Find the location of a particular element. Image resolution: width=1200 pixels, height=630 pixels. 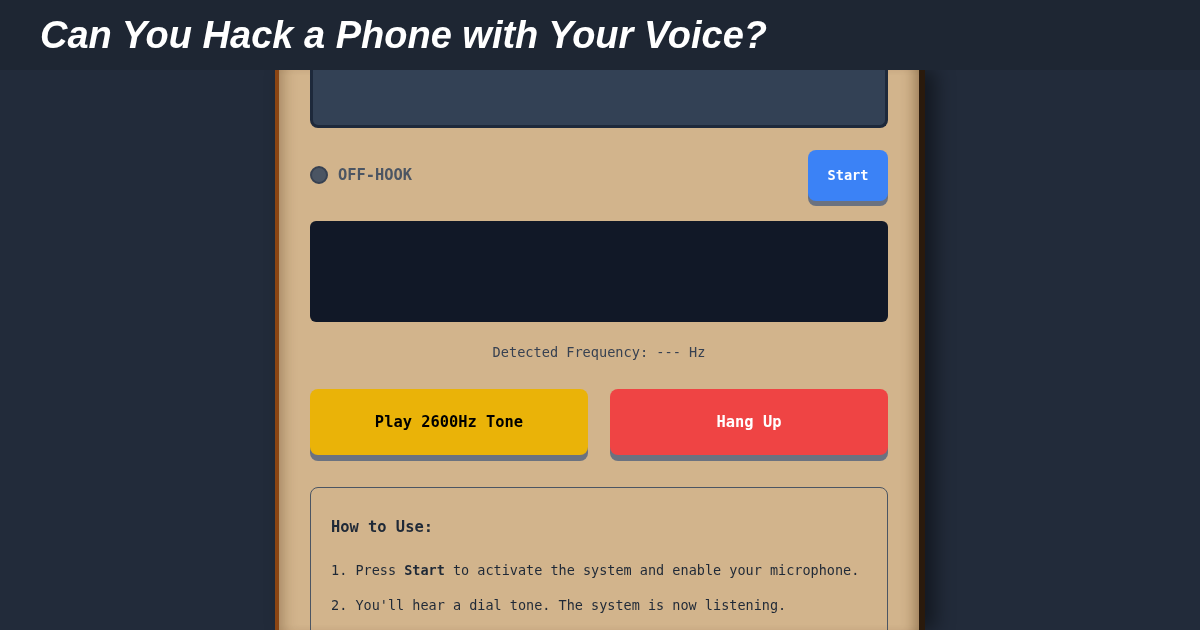

instructions-heading: How to Use: is located at coordinates (382, 527).